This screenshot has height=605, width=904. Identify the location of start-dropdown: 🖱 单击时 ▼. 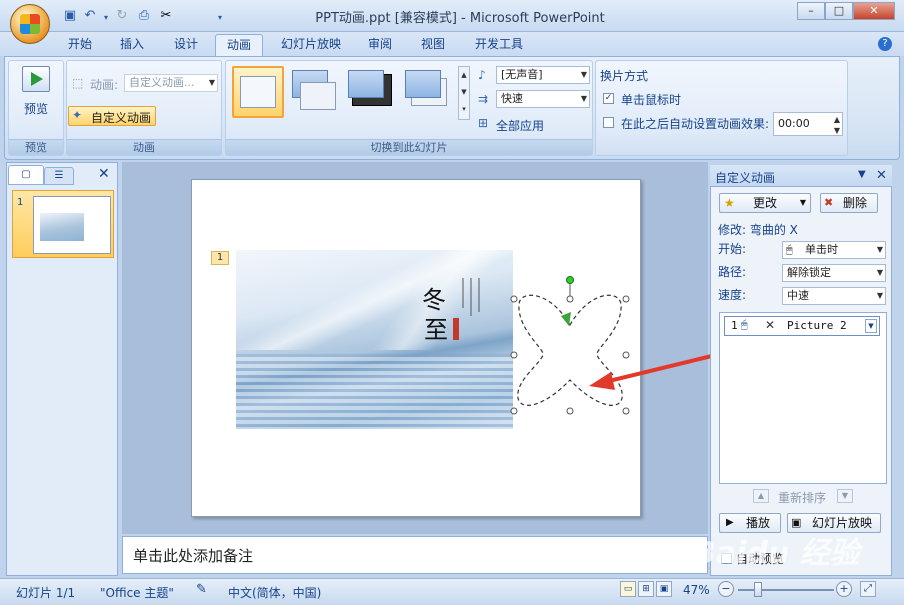
(834, 250).